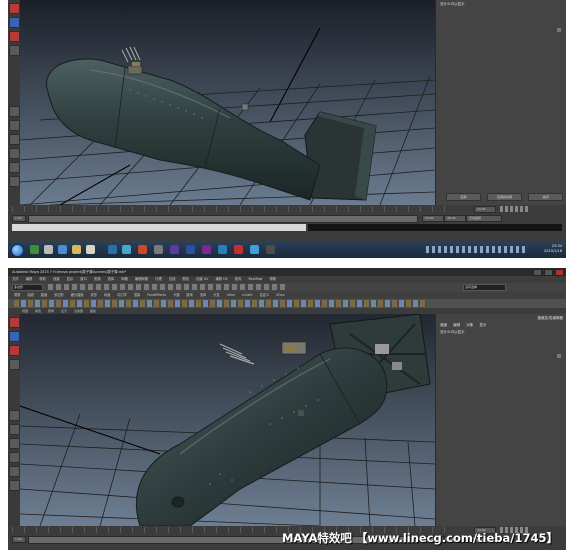 The height and width of the screenshot is (557, 572). What do you see at coordinates (484, 287) in the screenshot?
I see `selection-field: 没有选择` at bounding box center [484, 287].